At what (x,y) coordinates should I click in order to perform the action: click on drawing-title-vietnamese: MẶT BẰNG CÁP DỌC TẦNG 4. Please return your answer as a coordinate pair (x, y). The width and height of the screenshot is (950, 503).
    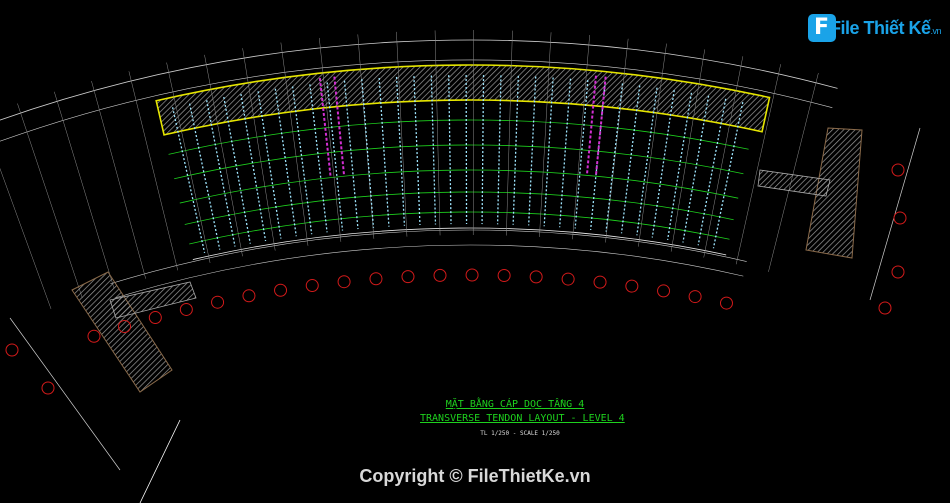
    Looking at the image, I should click on (515, 404).